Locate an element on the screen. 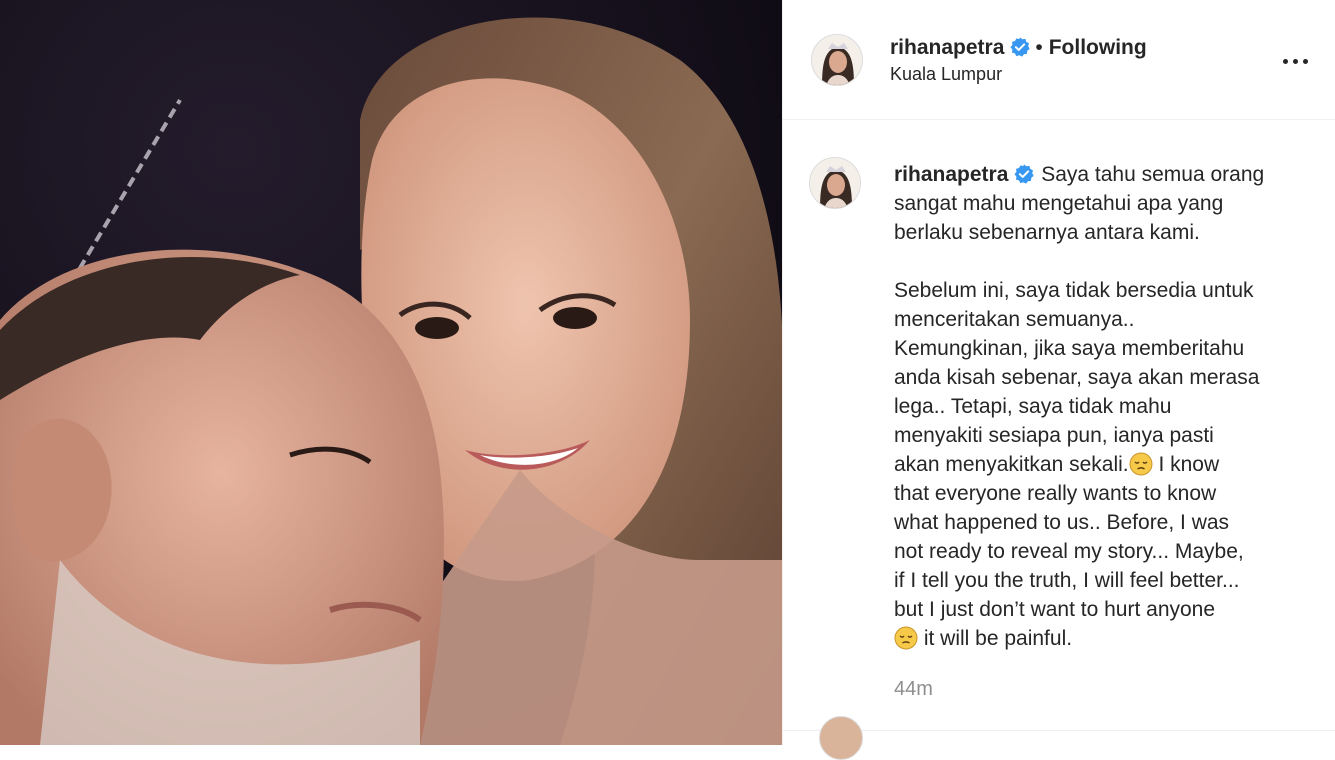 This screenshot has width=1335, height=760. header-title-row: rihanapetra • Following is located at coordinates (1018, 50).